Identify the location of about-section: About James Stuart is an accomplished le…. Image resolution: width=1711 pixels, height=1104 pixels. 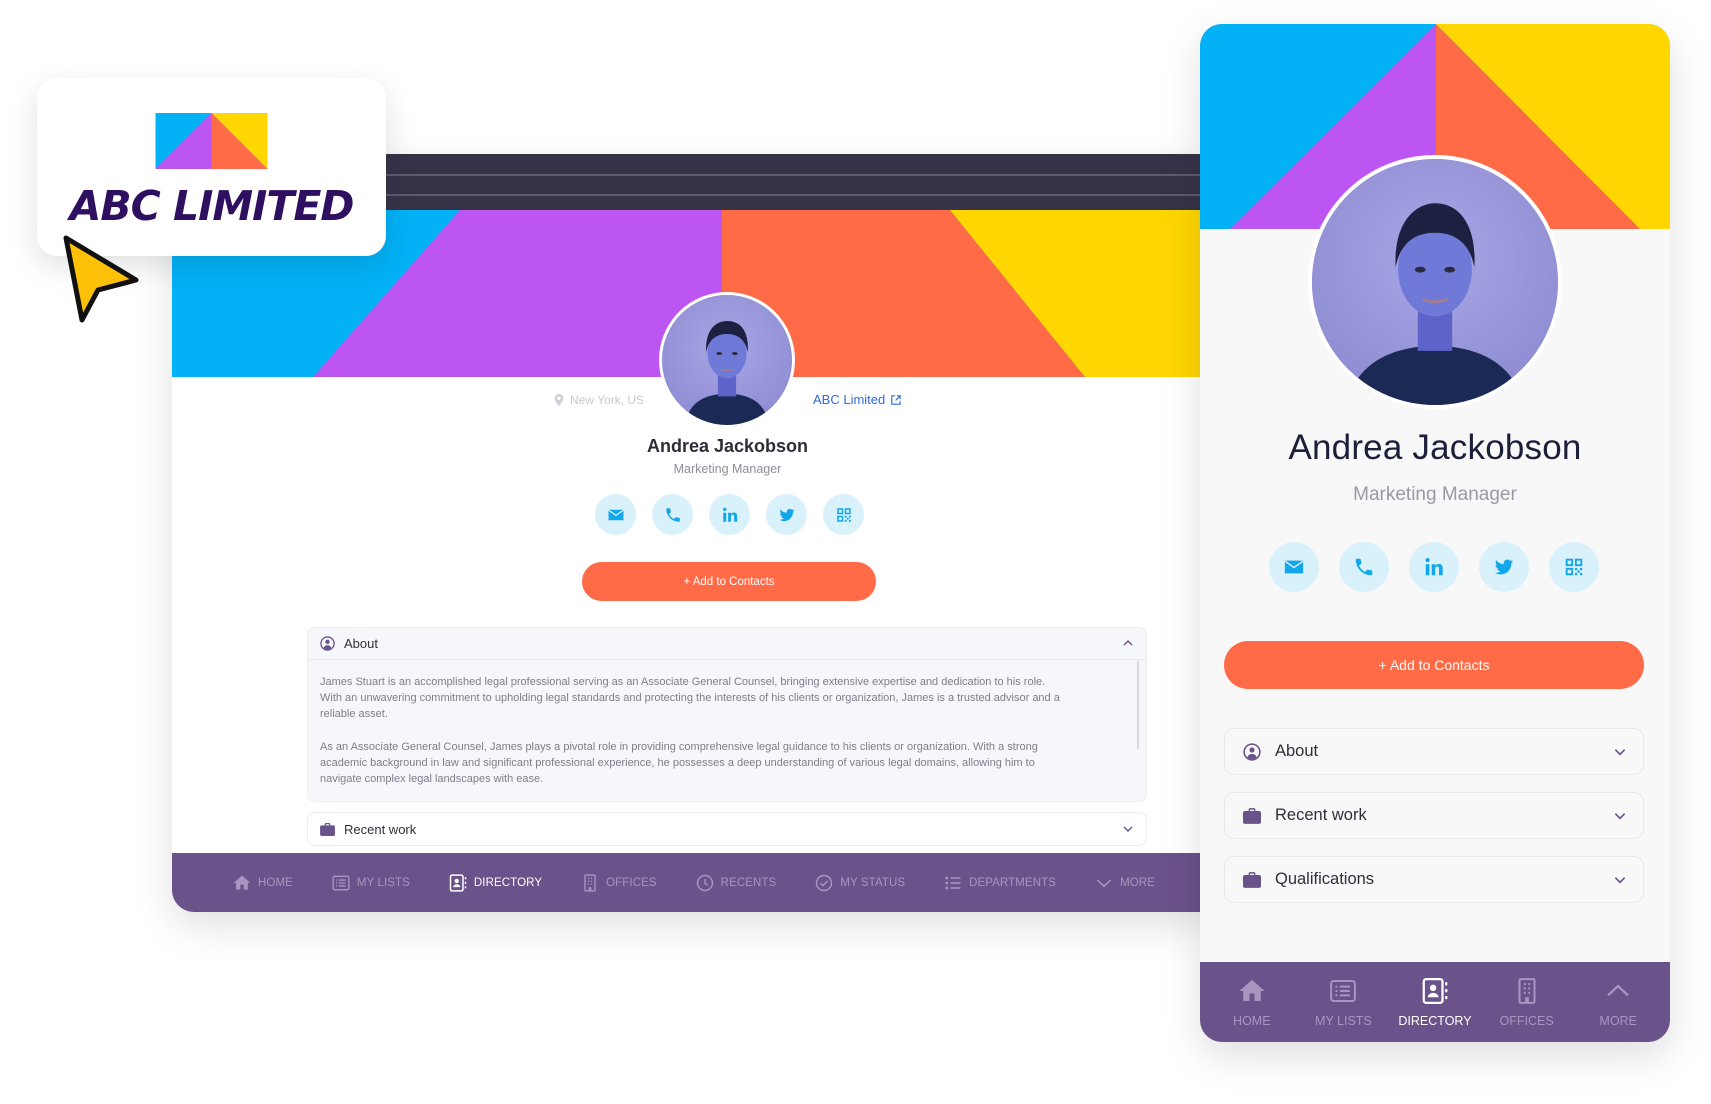
(727, 714).